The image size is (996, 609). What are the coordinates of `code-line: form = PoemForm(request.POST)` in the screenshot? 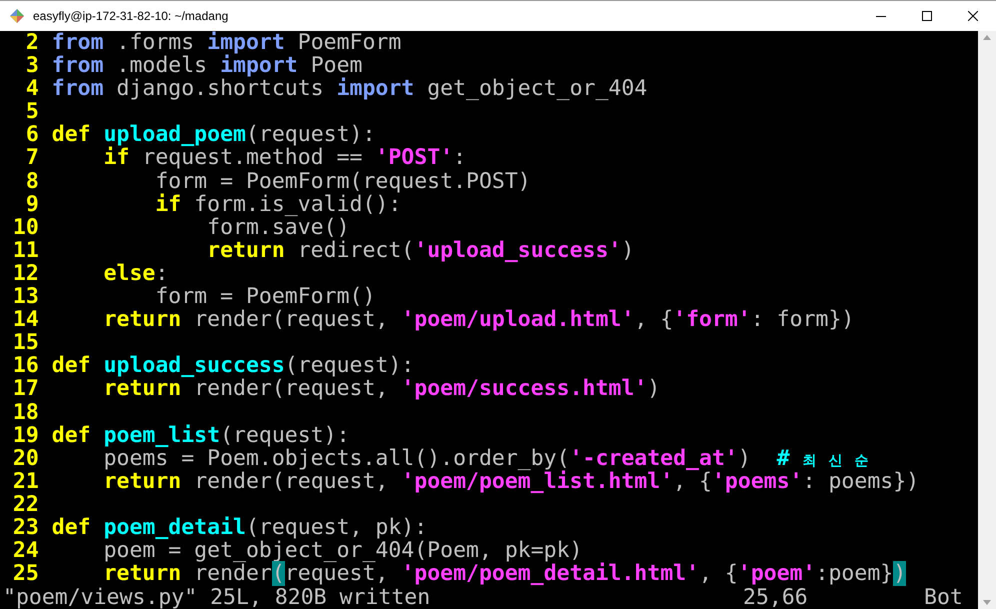 It's located at (342, 181).